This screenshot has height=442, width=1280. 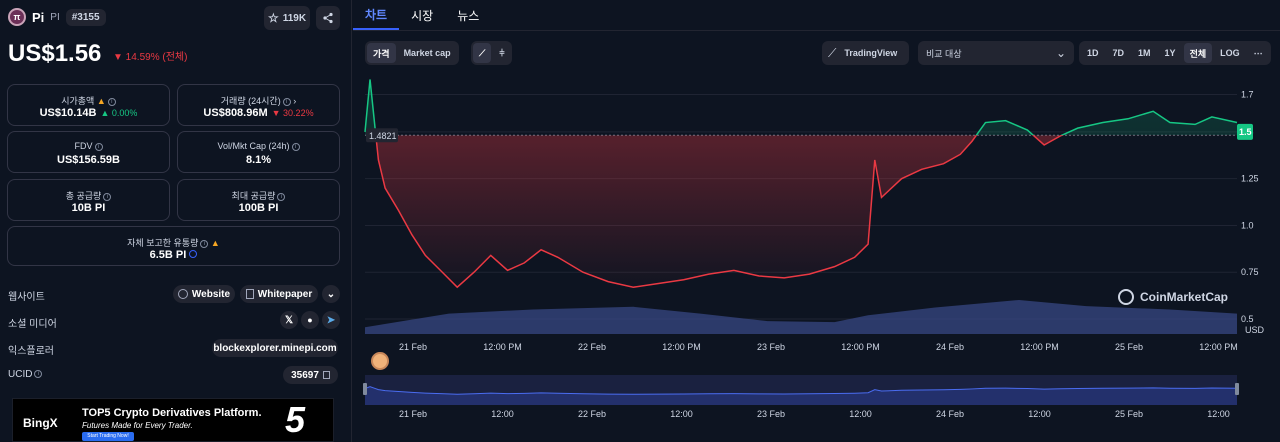 I want to click on x-tick-label: 22 Feb, so click(x=592, y=347).